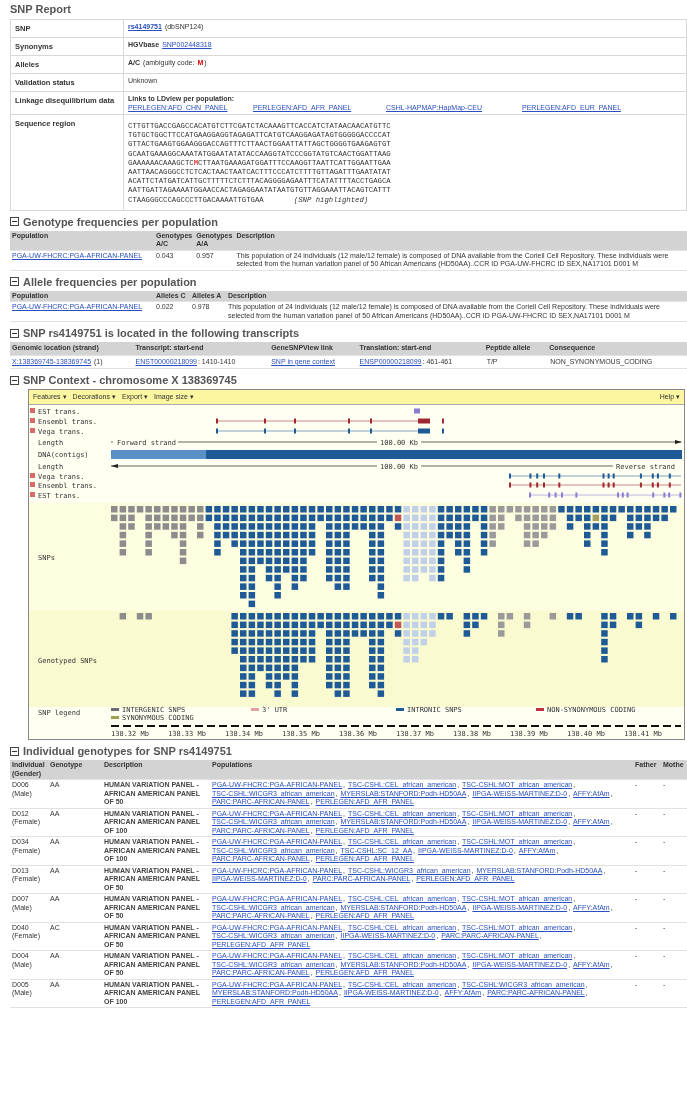 The width and height of the screenshot is (687, 1095). What do you see at coordinates (120, 221) in the screenshot?
I see `section-heading: Genotype frequencies per population` at bounding box center [120, 221].